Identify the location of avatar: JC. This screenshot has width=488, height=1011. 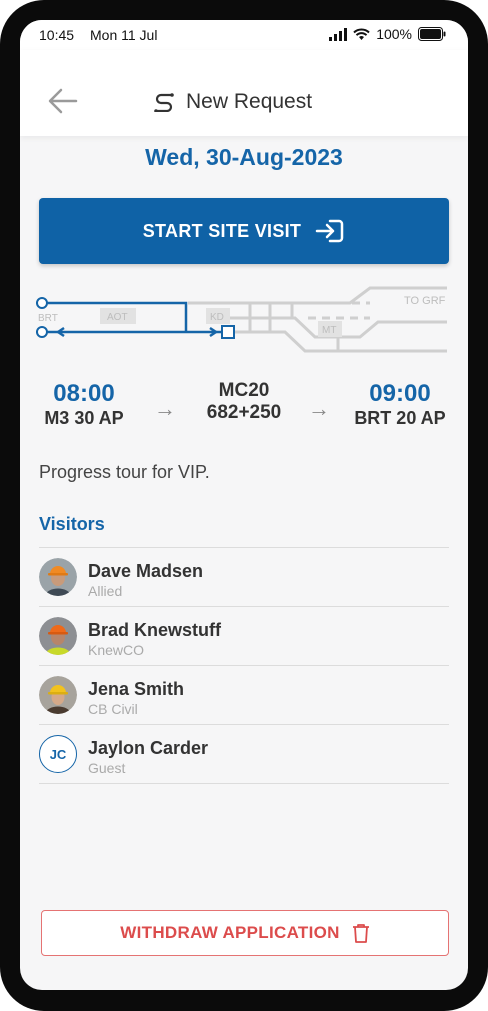
(58, 754).